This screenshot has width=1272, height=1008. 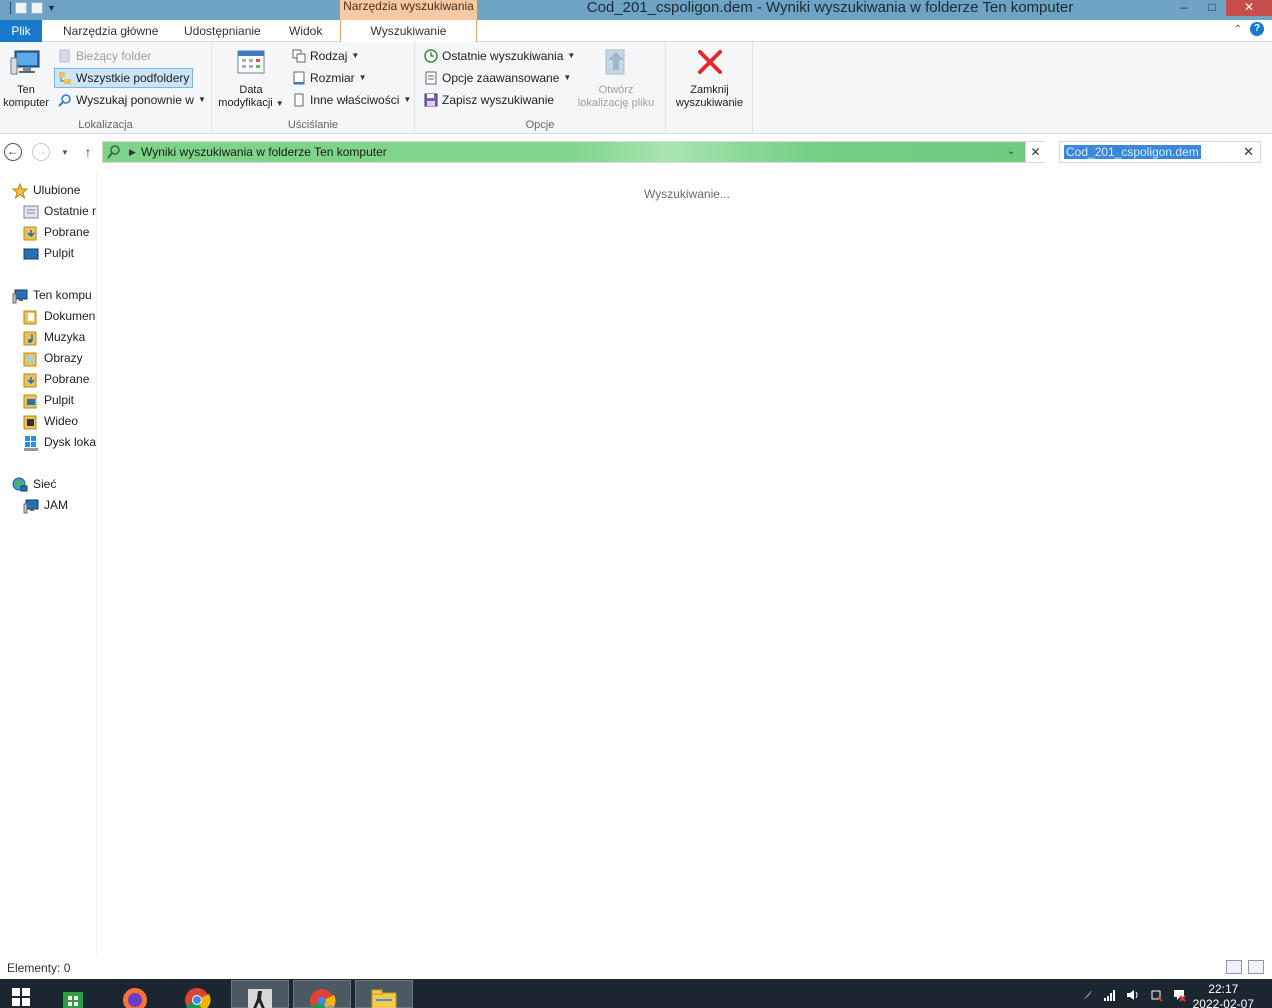 What do you see at coordinates (48, 400) in the screenshot?
I see `nav-desktop: Pulpit` at bounding box center [48, 400].